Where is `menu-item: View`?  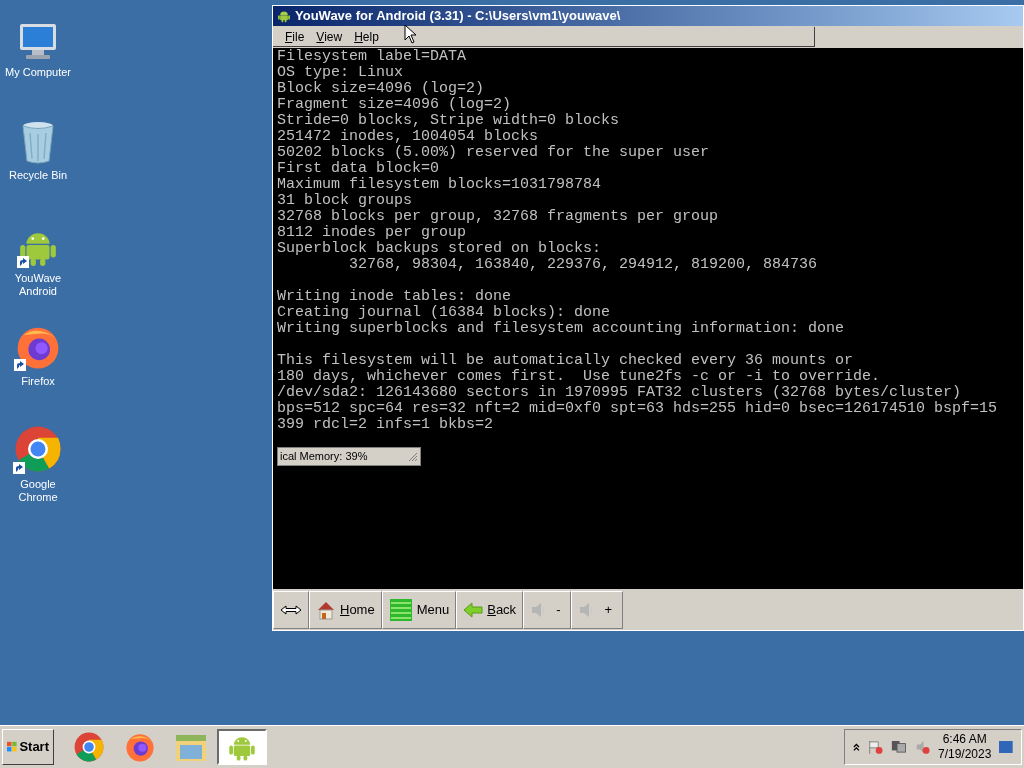 menu-item: View is located at coordinates (329, 36).